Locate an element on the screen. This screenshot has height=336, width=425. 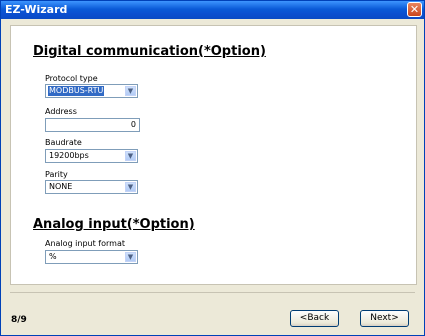
protocol-type-label: Protocol type is located at coordinates (71, 78).